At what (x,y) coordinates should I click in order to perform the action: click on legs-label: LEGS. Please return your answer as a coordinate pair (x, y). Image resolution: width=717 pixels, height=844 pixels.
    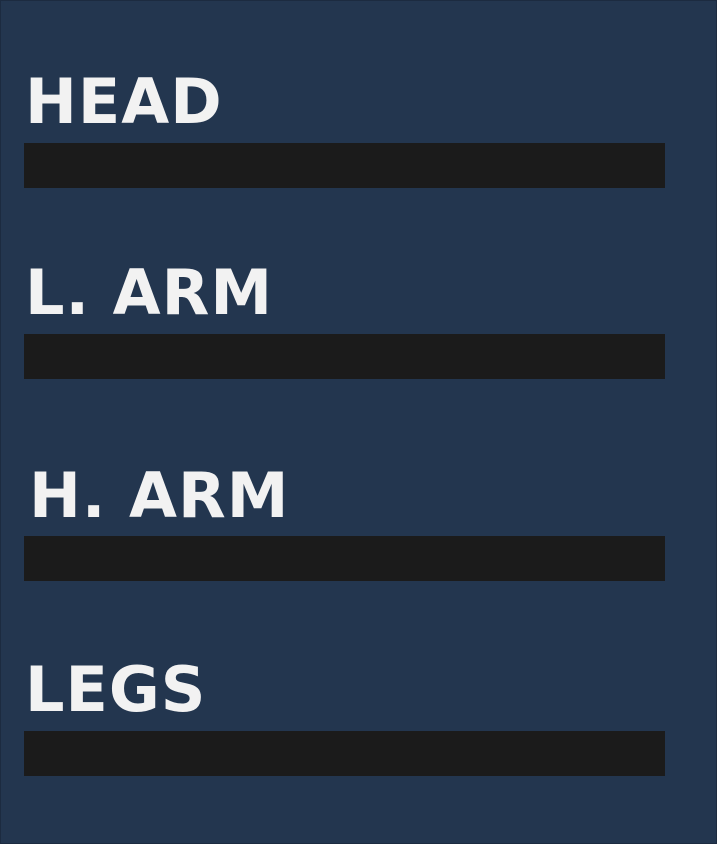
    Looking at the image, I should click on (116, 689).